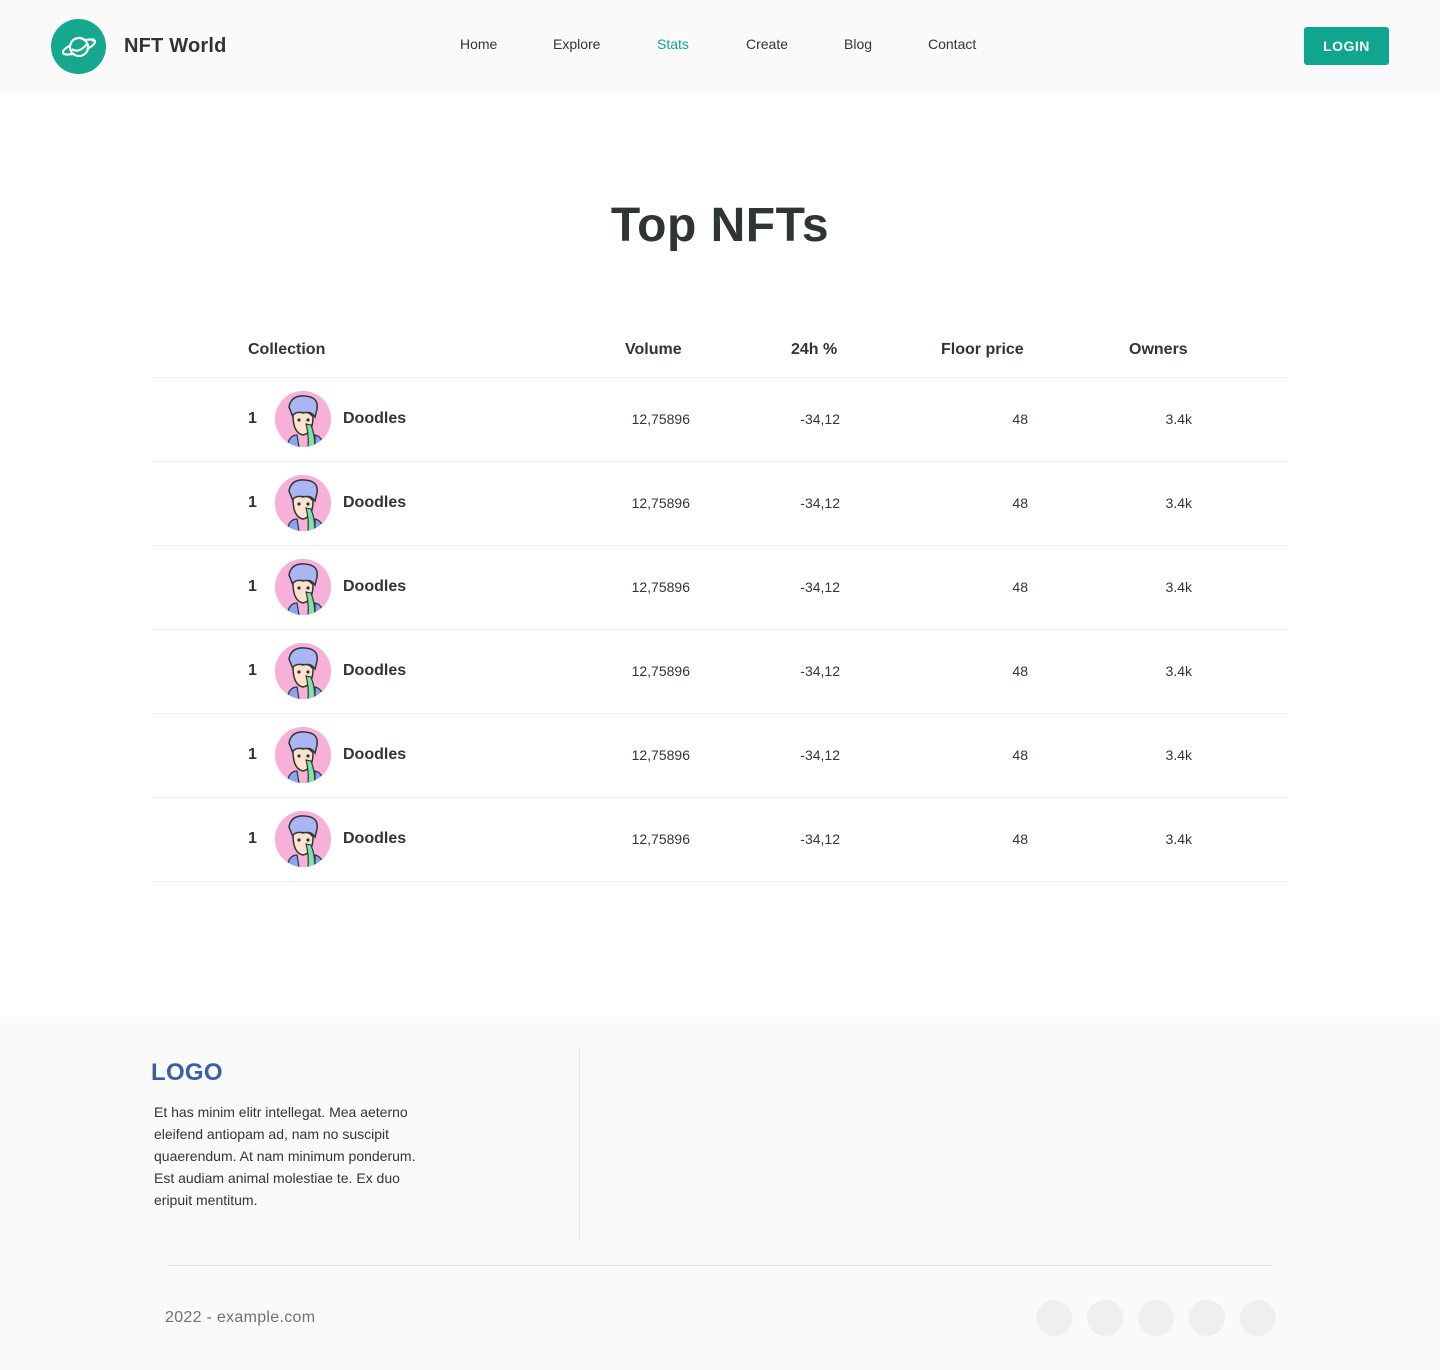 The image size is (1440, 1370). I want to click on nav-item-home: Home, so click(478, 44).